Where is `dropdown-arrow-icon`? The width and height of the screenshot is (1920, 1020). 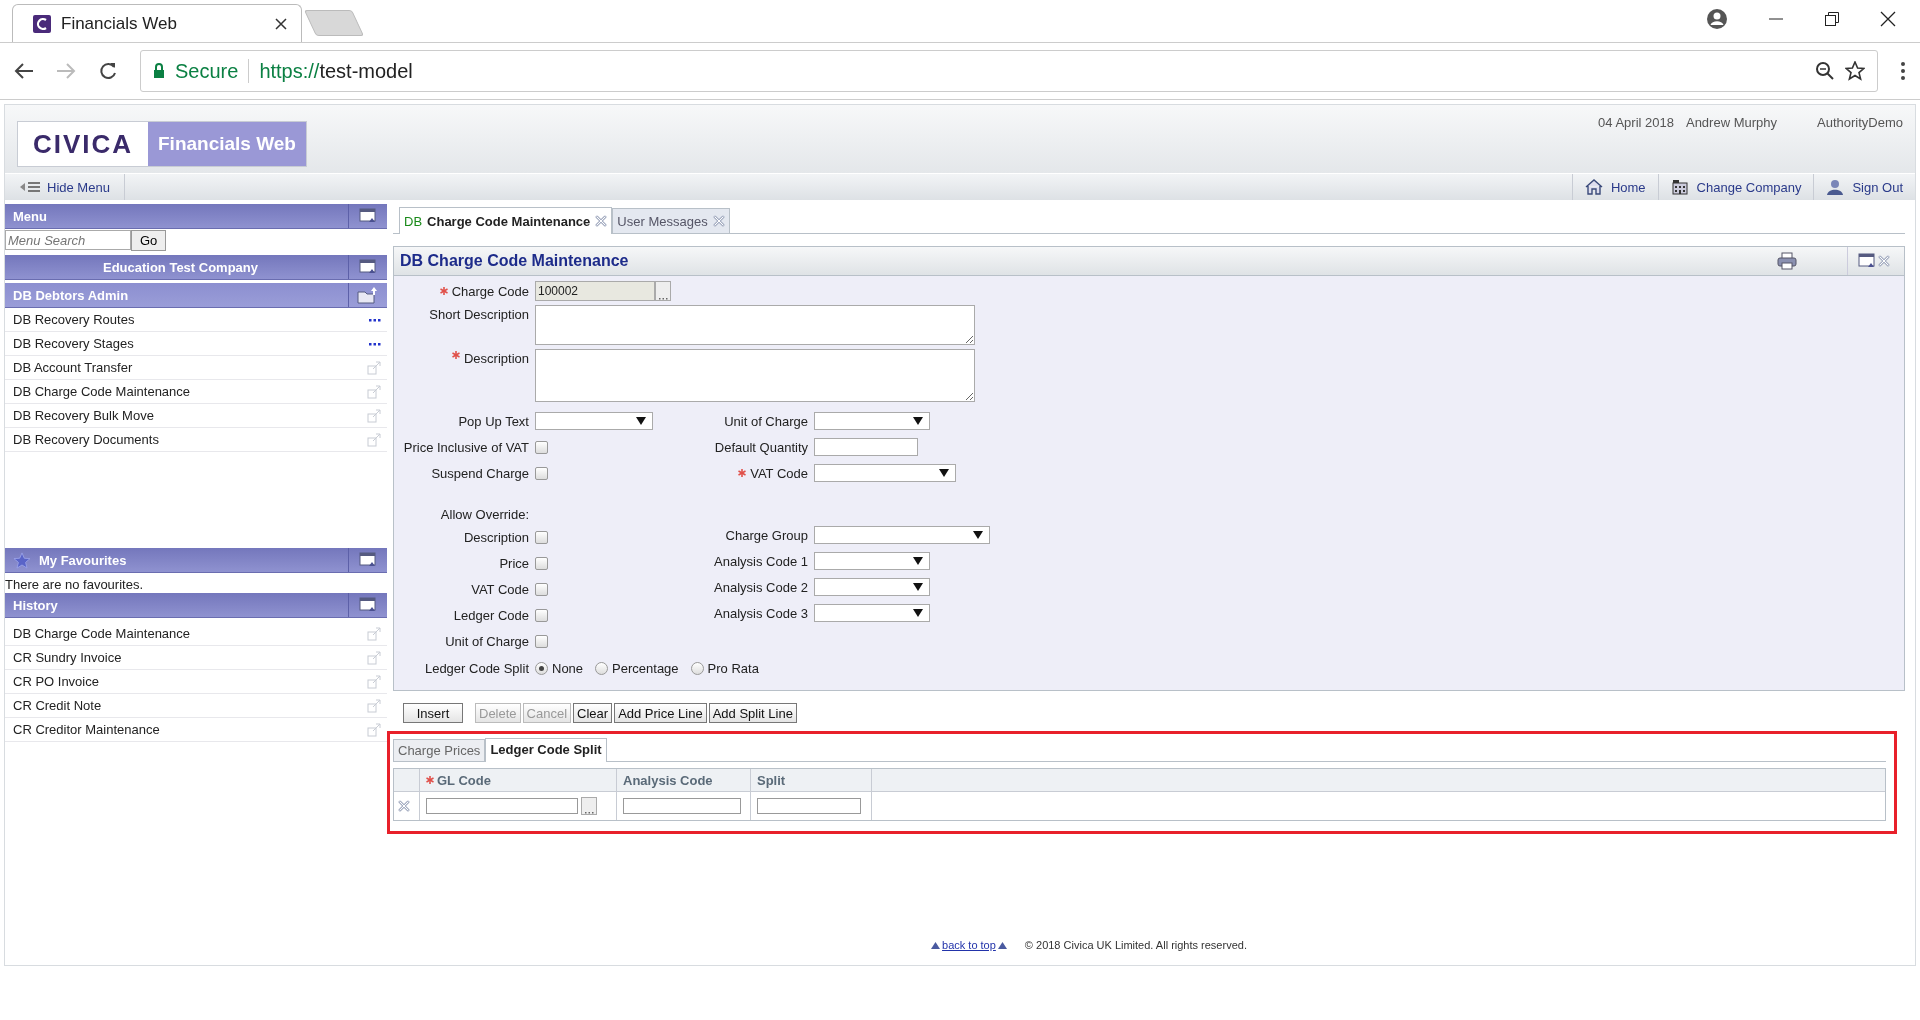
dropdown-arrow-icon is located at coordinates (918, 613).